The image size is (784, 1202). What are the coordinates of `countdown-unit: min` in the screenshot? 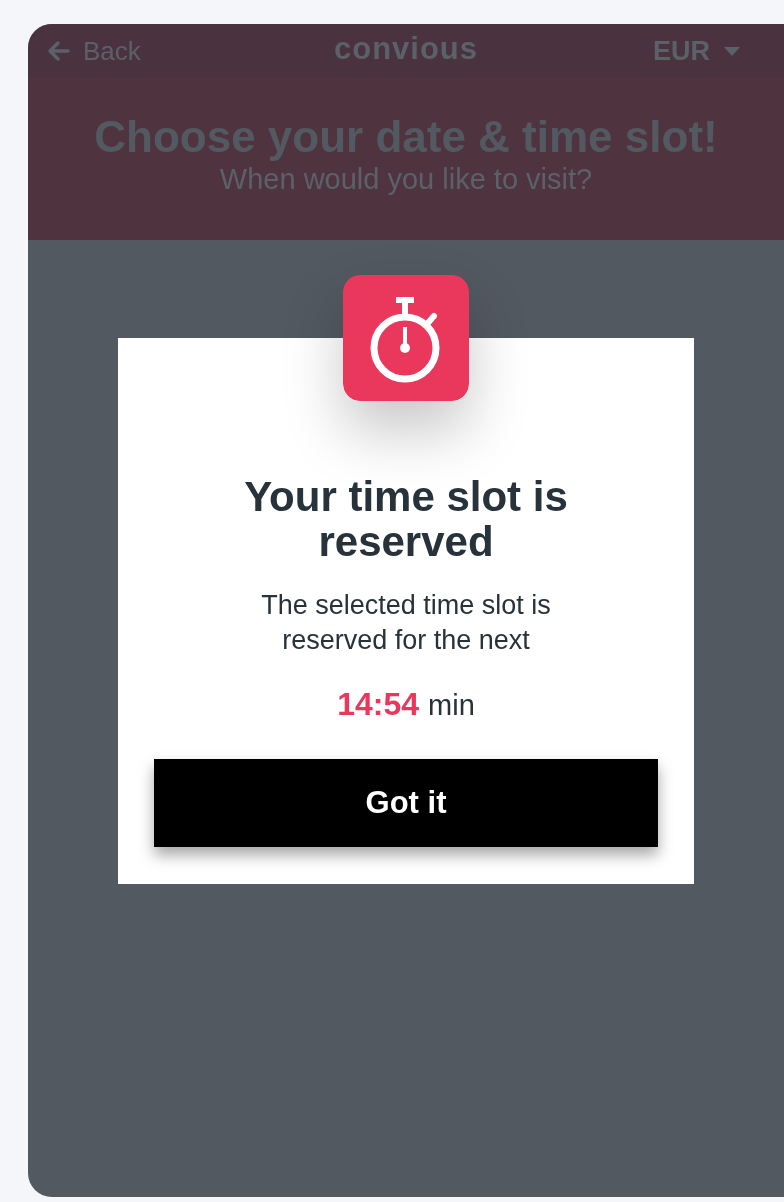 It's located at (451, 705).